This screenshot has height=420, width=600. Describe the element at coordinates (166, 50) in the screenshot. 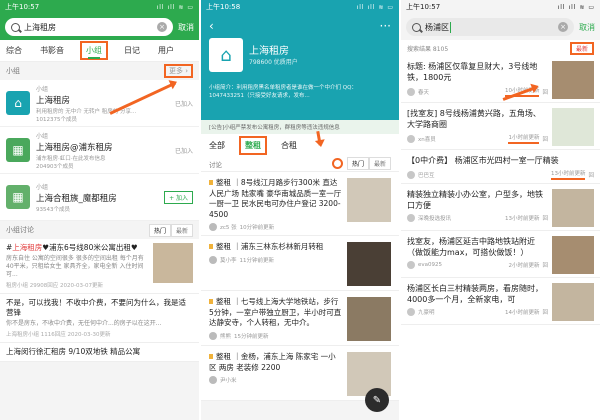

I see `tab-users: 用户` at that location.